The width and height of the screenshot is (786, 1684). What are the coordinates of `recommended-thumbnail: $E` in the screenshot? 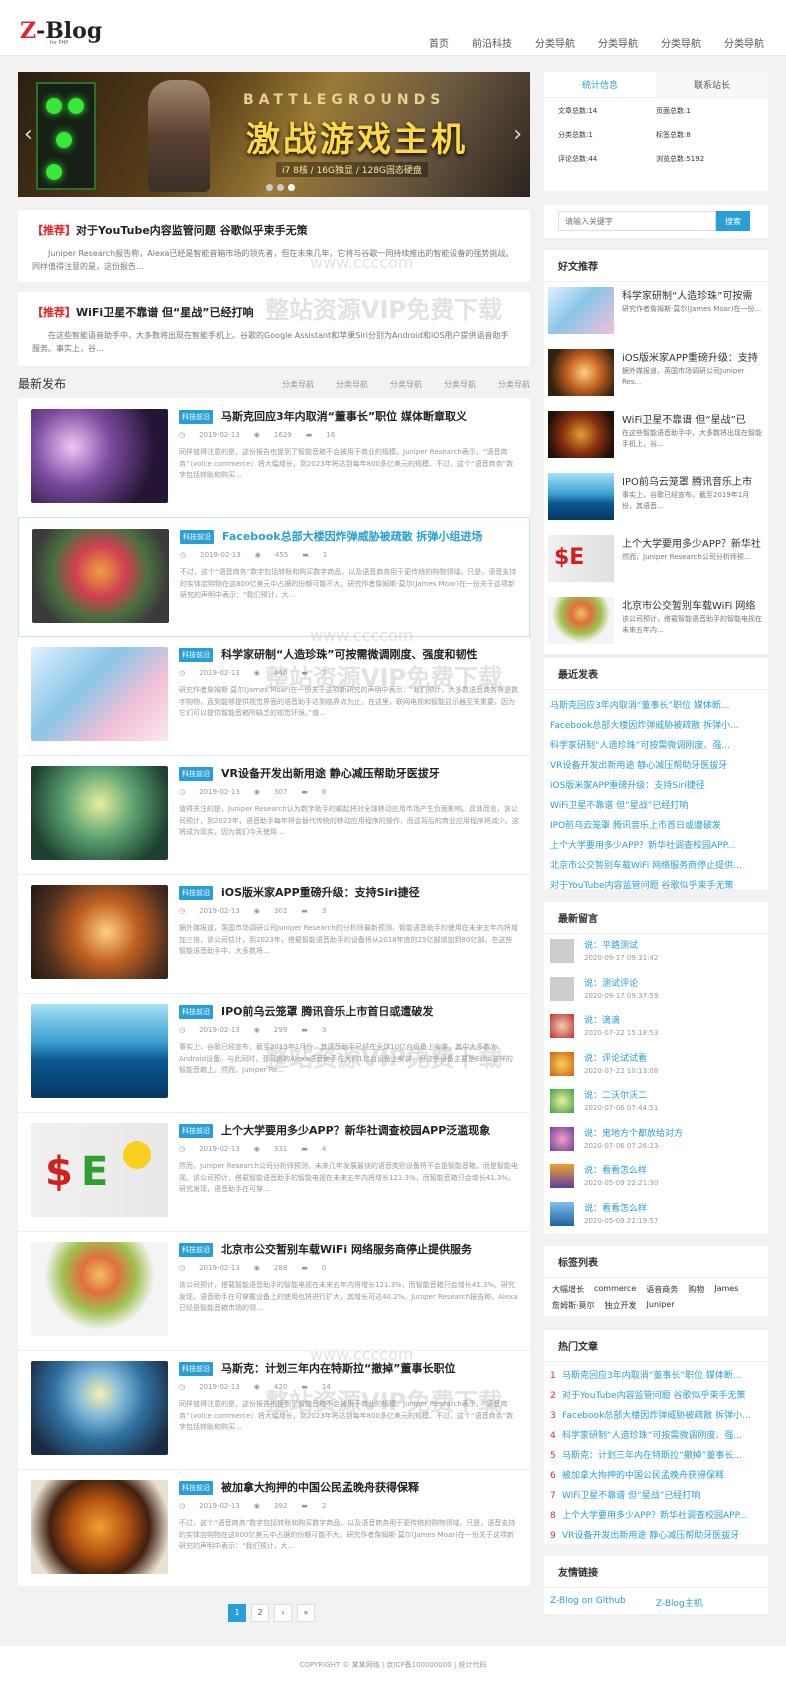 It's located at (581, 558).